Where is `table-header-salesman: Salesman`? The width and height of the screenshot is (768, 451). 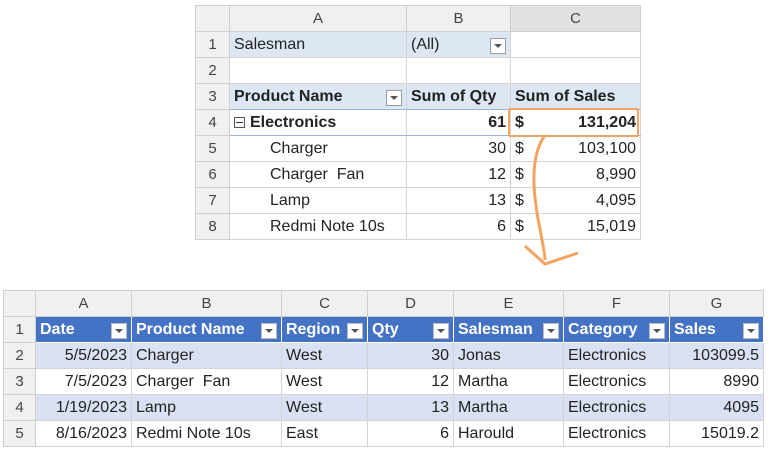 table-header-salesman: Salesman is located at coordinates (508, 329).